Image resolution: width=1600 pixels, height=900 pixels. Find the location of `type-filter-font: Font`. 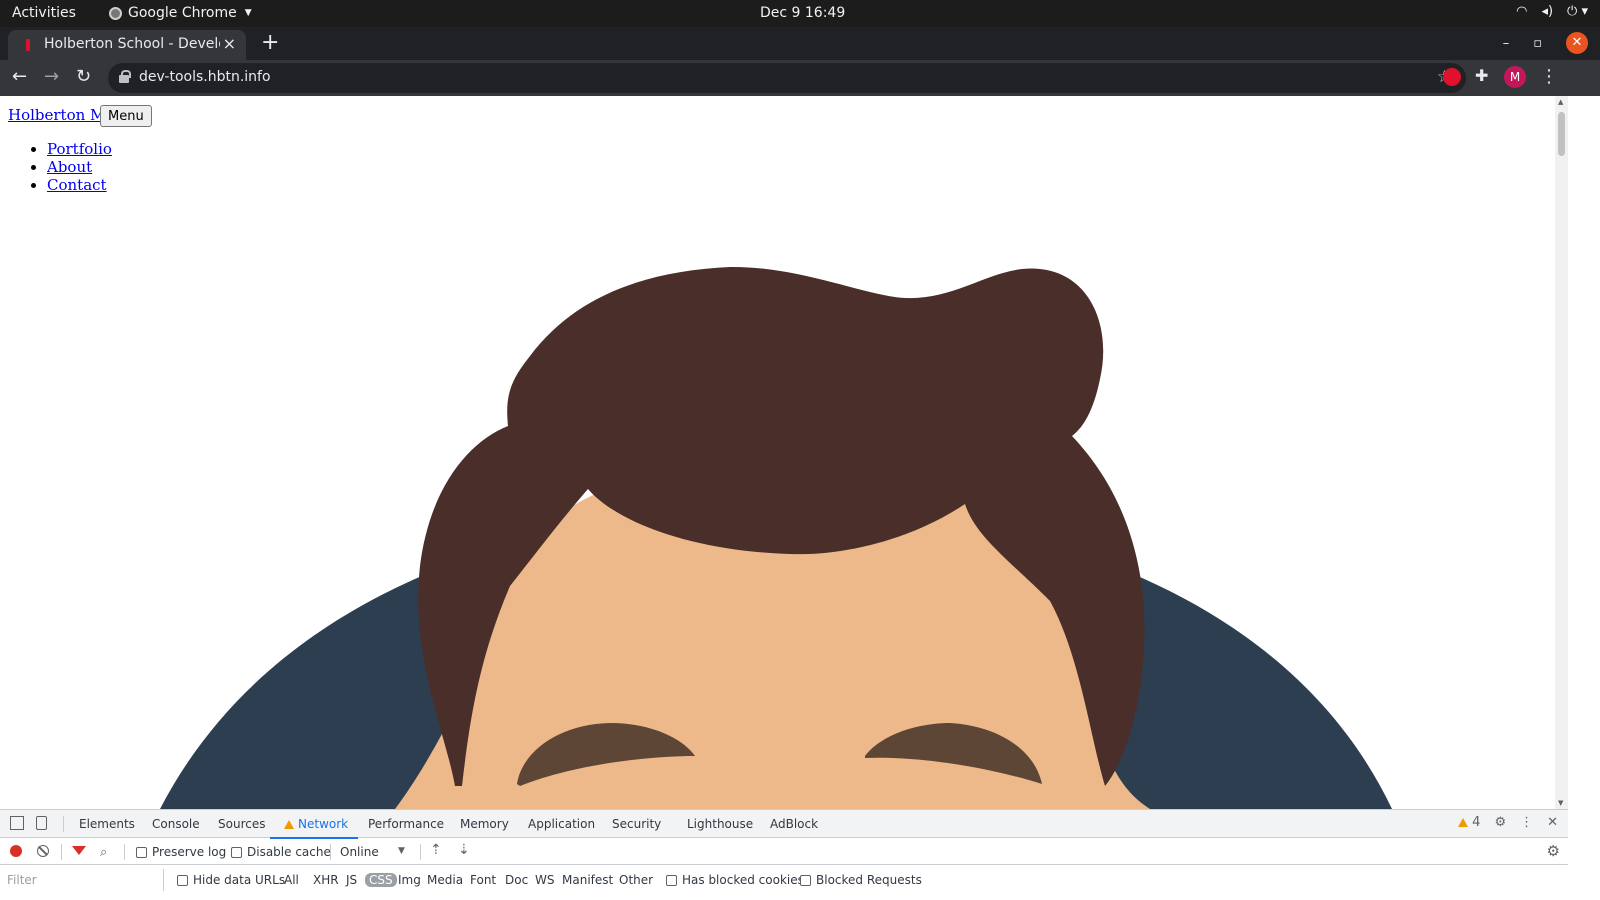

type-filter-font: Font is located at coordinates (483, 880).